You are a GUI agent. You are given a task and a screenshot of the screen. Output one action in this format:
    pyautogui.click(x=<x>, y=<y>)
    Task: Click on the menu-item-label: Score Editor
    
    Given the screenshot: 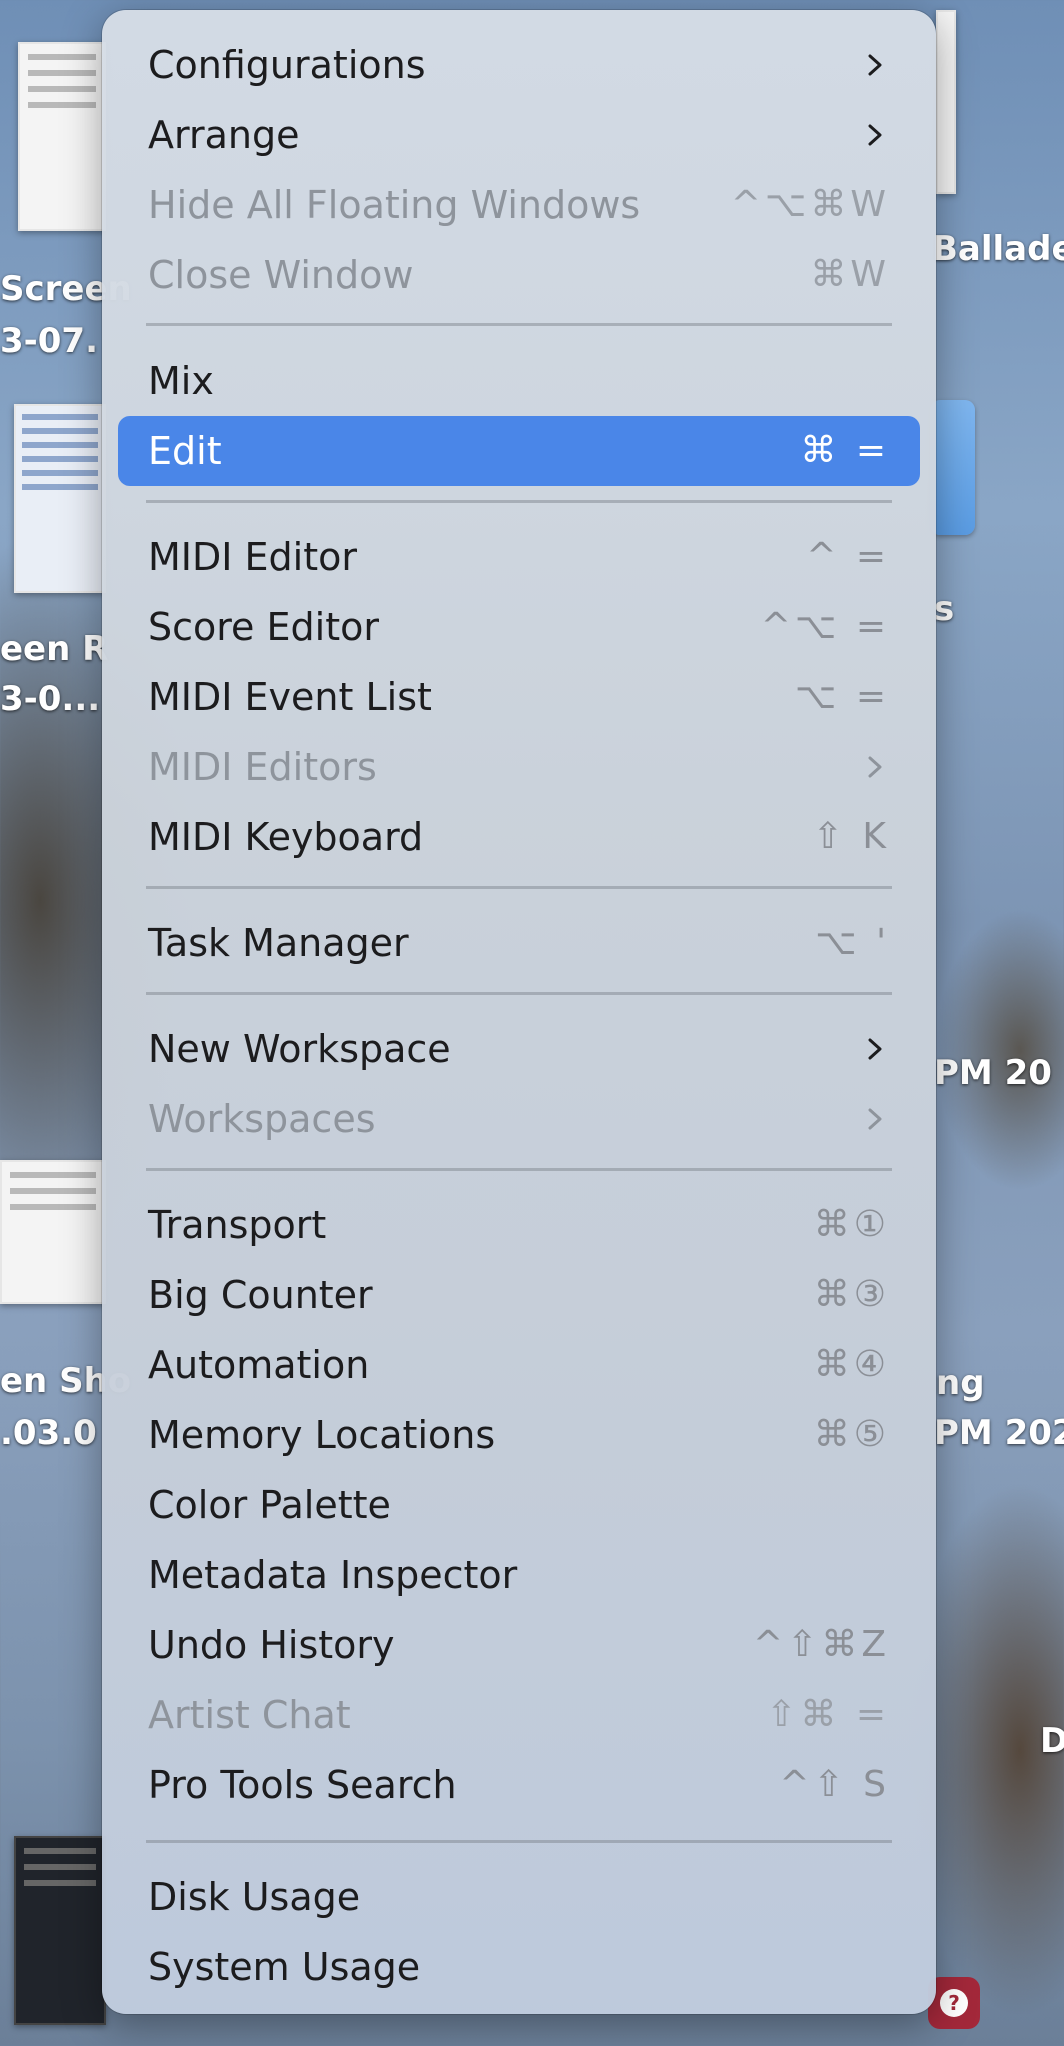 What is the action you would take?
    pyautogui.click(x=263, y=627)
    